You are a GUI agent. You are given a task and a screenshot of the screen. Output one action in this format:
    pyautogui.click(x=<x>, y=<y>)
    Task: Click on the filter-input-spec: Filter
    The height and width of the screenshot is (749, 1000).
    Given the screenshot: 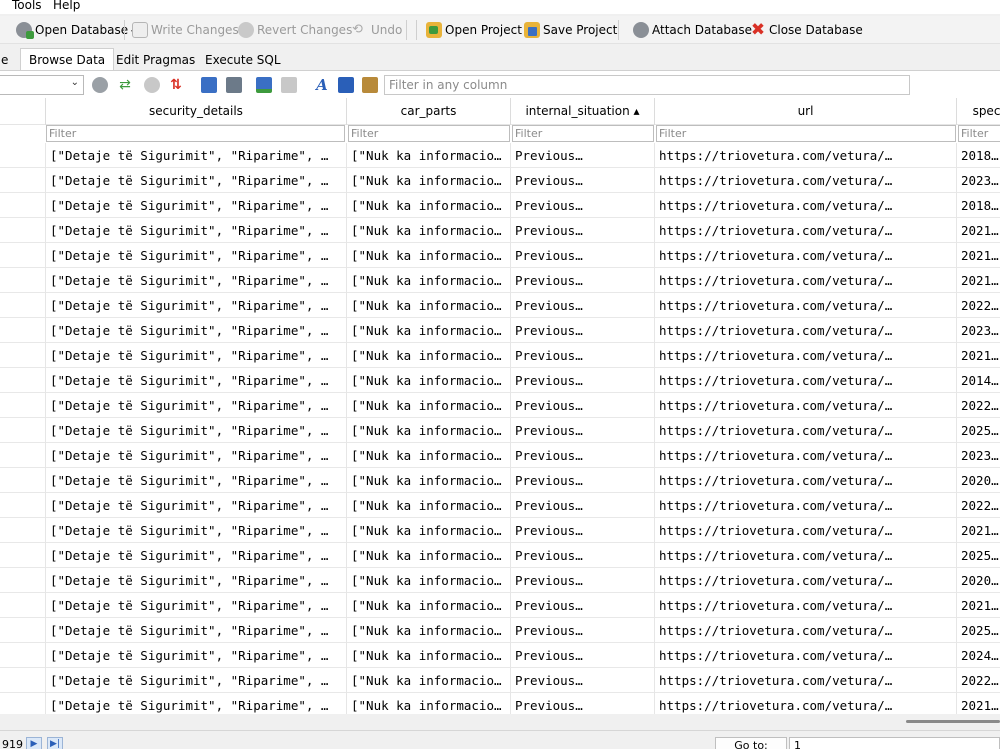 What is the action you would take?
    pyautogui.click(x=979, y=133)
    